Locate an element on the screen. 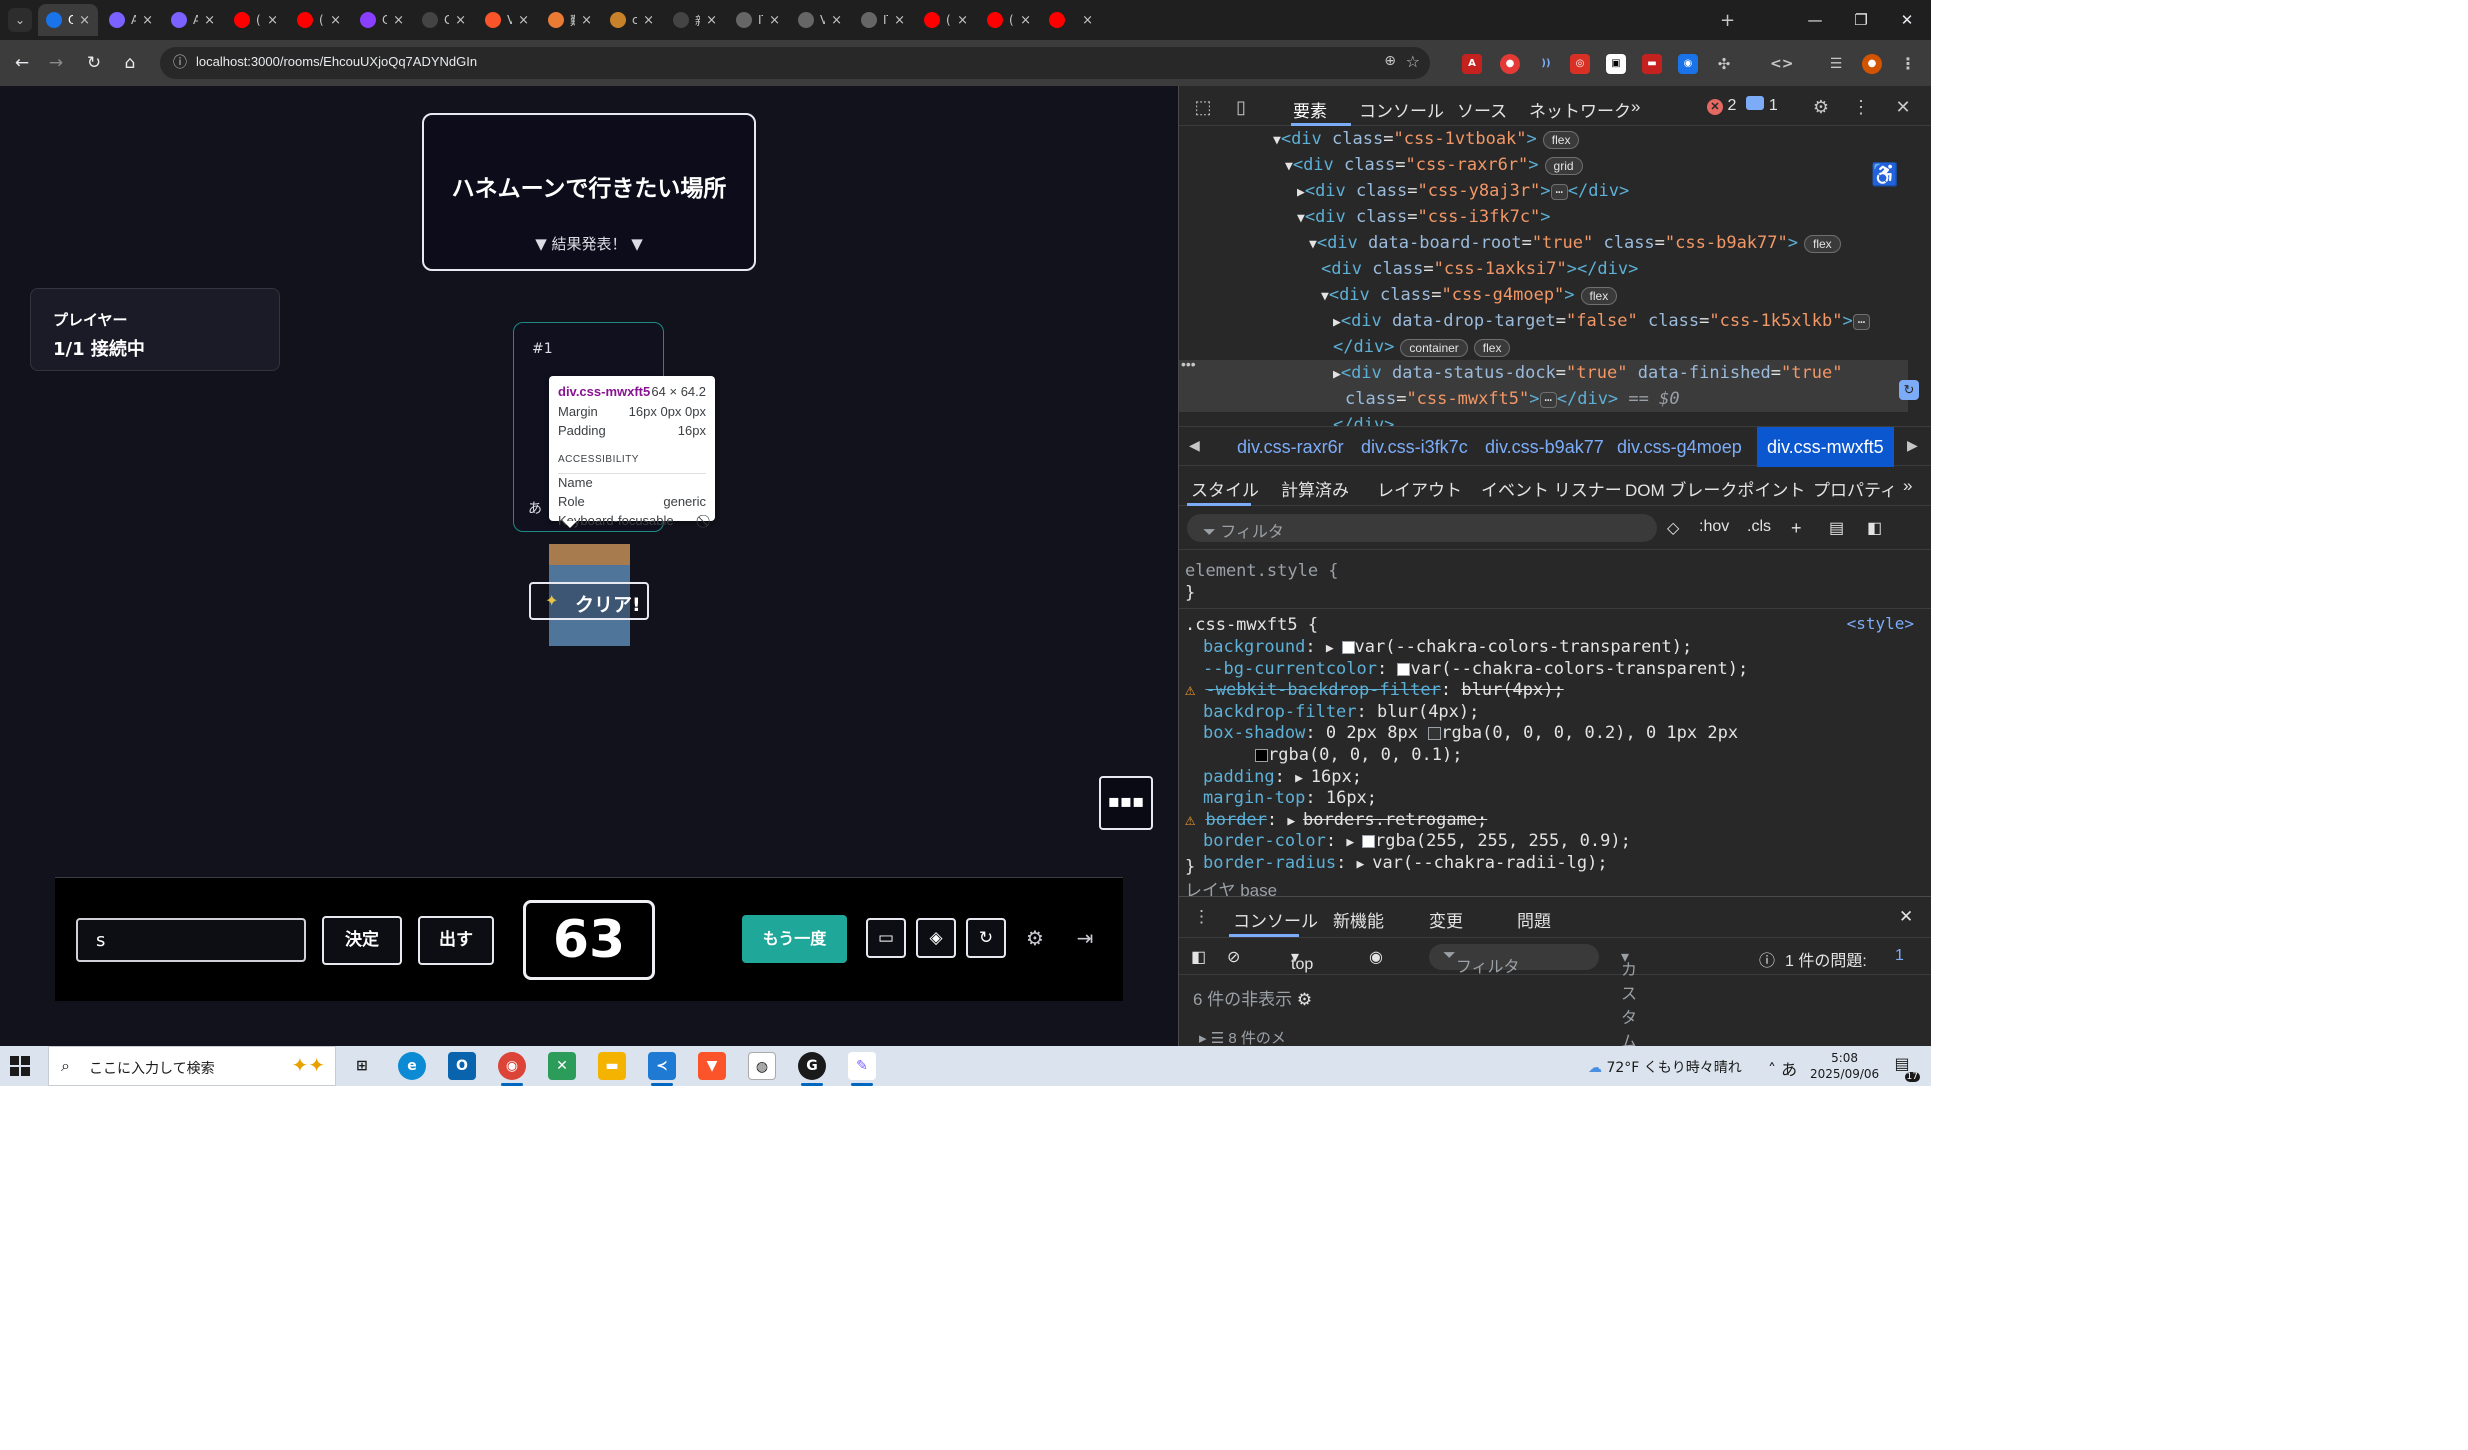  dom-node-line: class="css-mwxft5"> ⋯ </div> == $0 is located at coordinates (1543, 399).